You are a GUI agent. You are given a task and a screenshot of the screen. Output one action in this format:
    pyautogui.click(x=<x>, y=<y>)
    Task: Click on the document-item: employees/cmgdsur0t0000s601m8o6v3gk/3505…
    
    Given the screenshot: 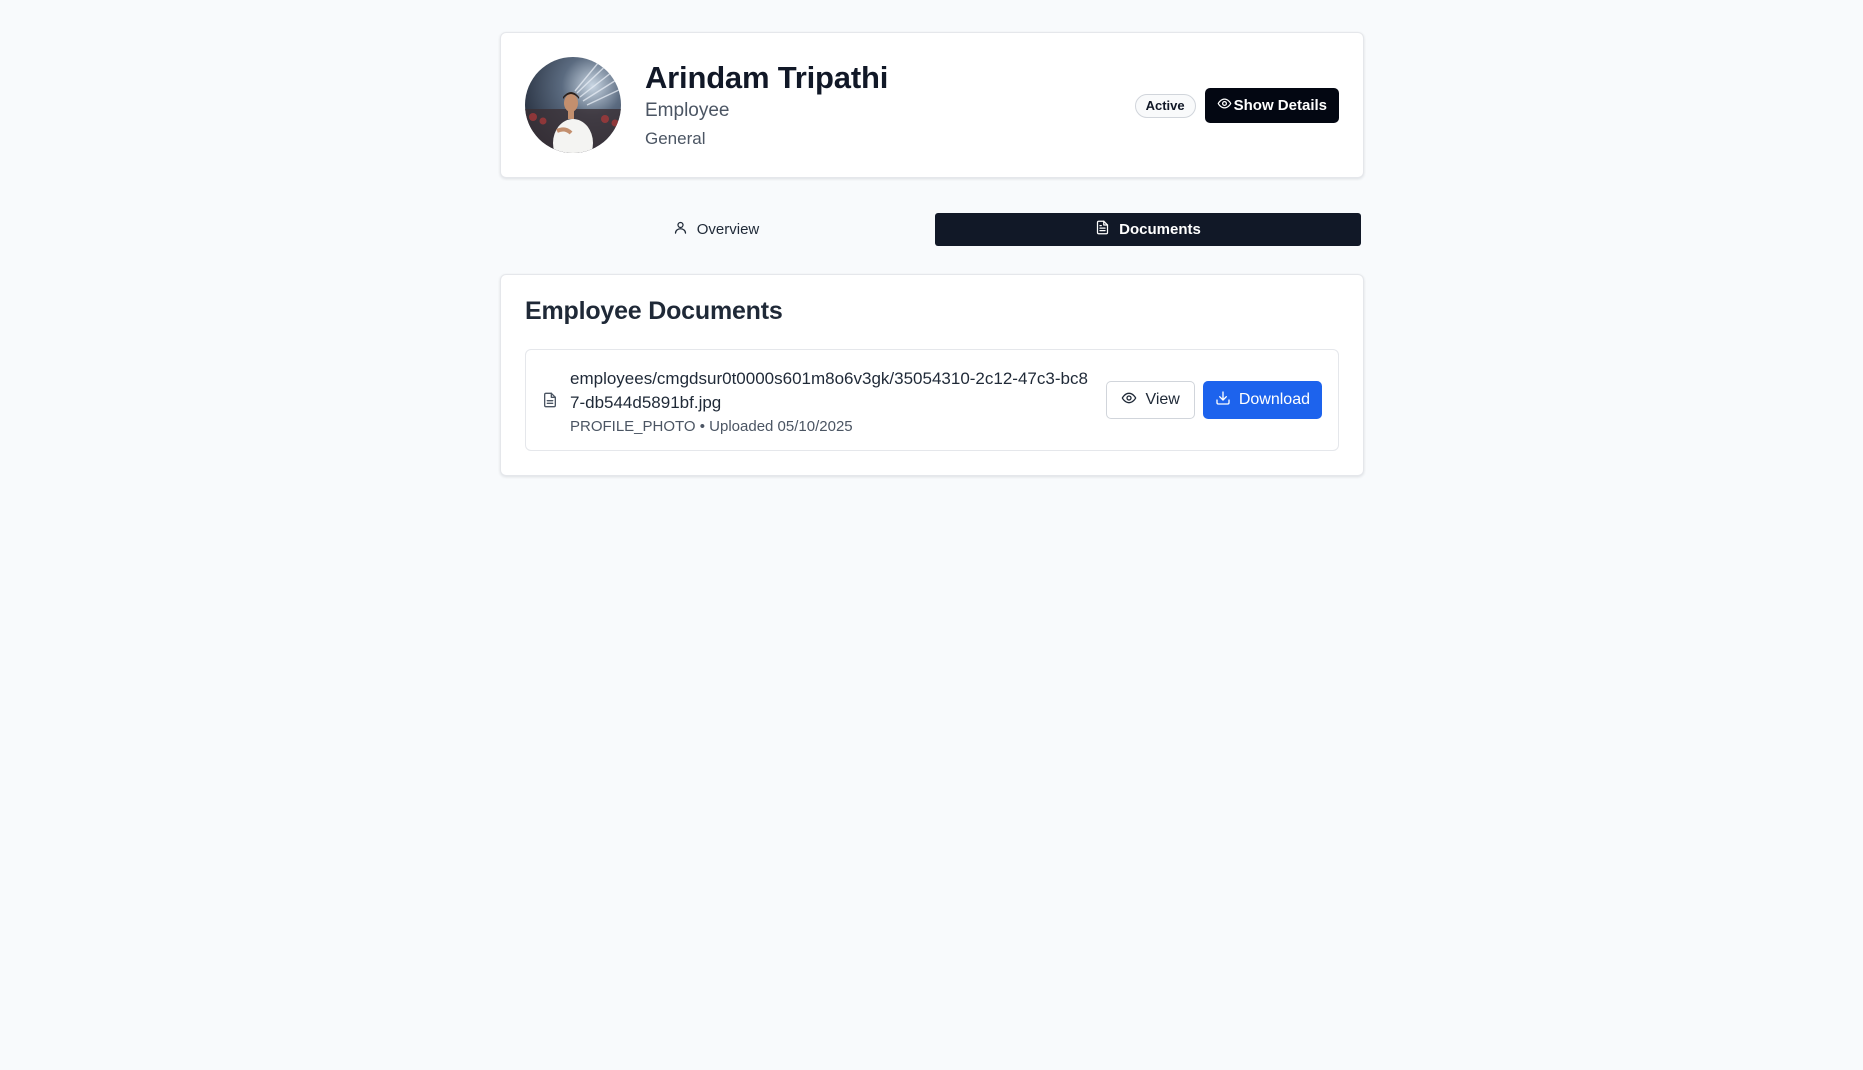 What is the action you would take?
    pyautogui.click(x=932, y=400)
    